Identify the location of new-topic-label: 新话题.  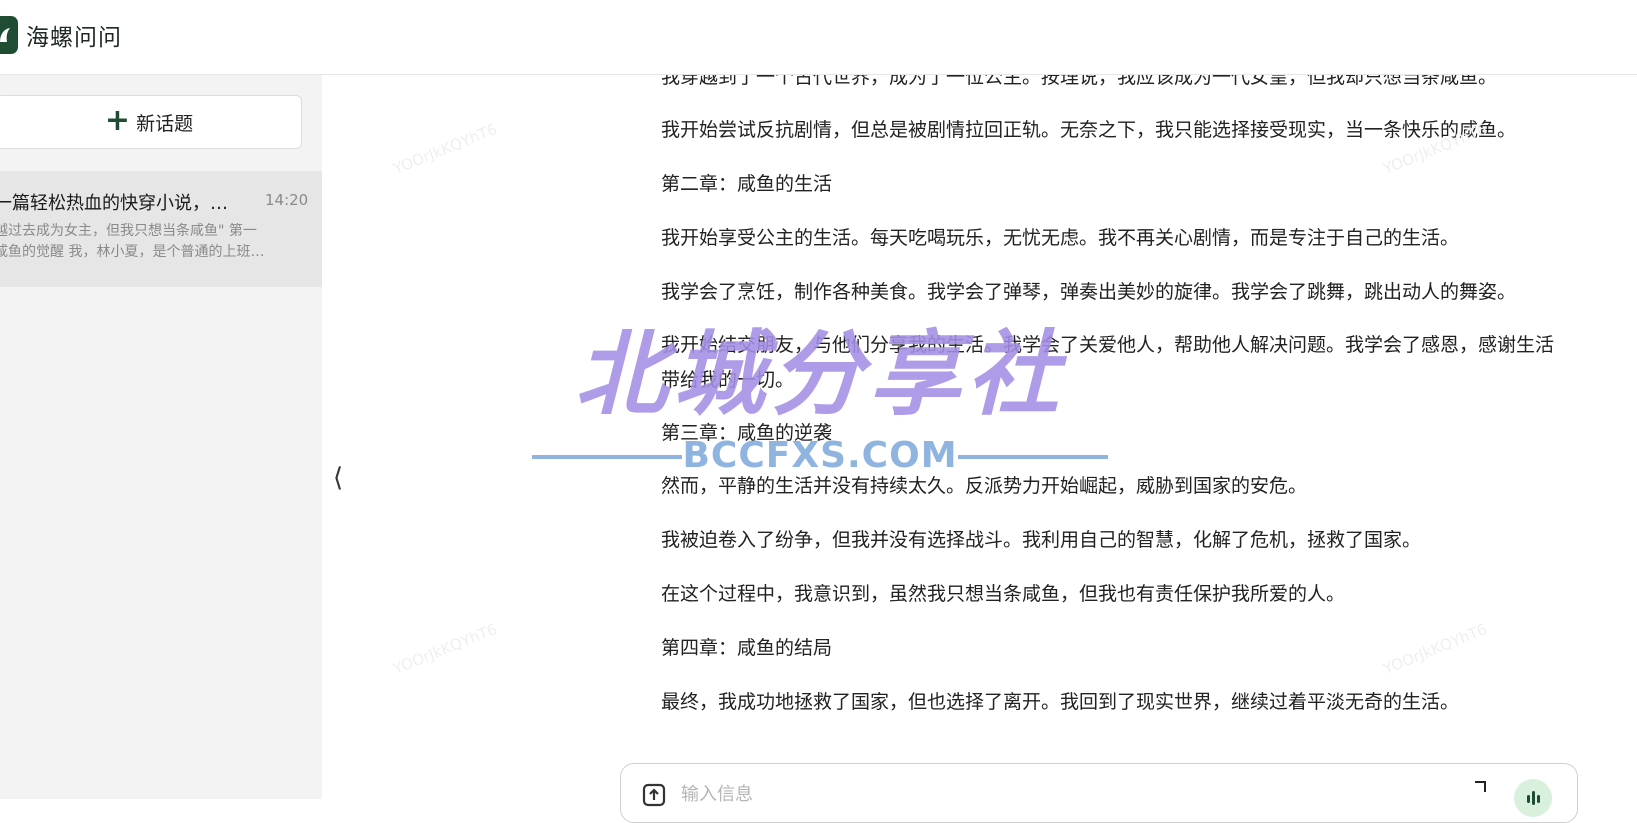
(165, 123).